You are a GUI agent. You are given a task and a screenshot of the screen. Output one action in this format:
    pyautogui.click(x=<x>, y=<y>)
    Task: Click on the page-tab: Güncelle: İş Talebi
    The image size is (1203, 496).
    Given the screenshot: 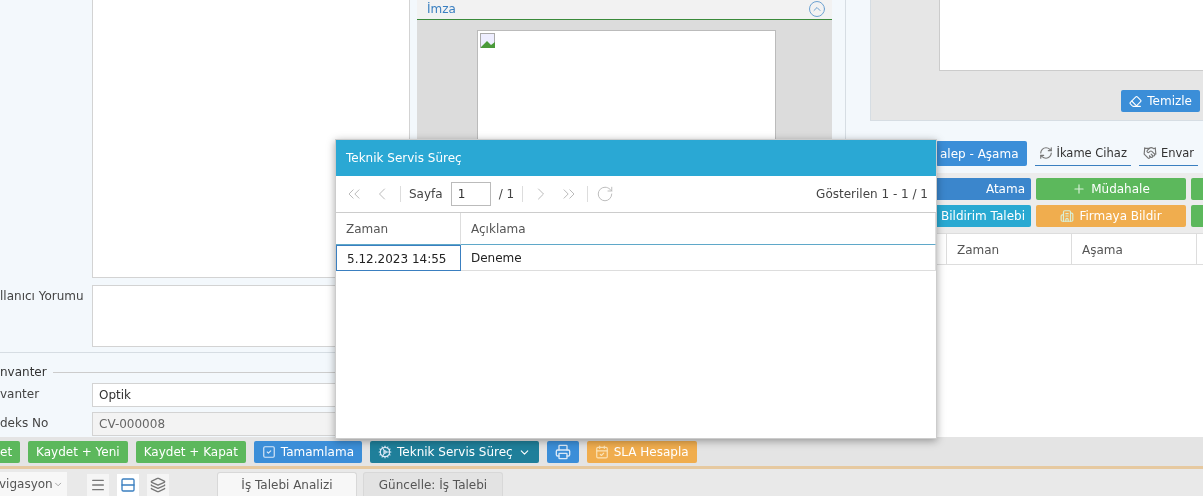 What is the action you would take?
    pyautogui.click(x=433, y=484)
    